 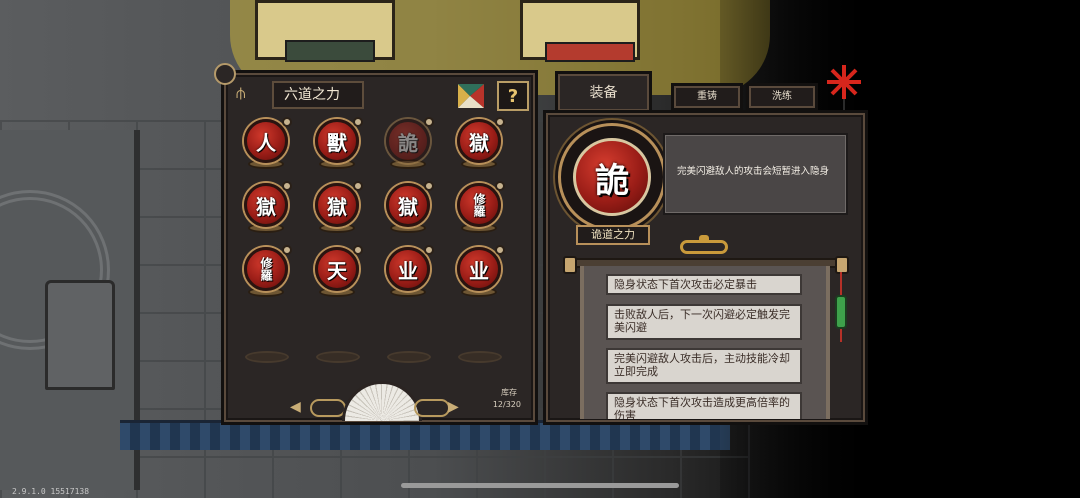 I want to click on triangle-palette-icon, so click(x=471, y=96).